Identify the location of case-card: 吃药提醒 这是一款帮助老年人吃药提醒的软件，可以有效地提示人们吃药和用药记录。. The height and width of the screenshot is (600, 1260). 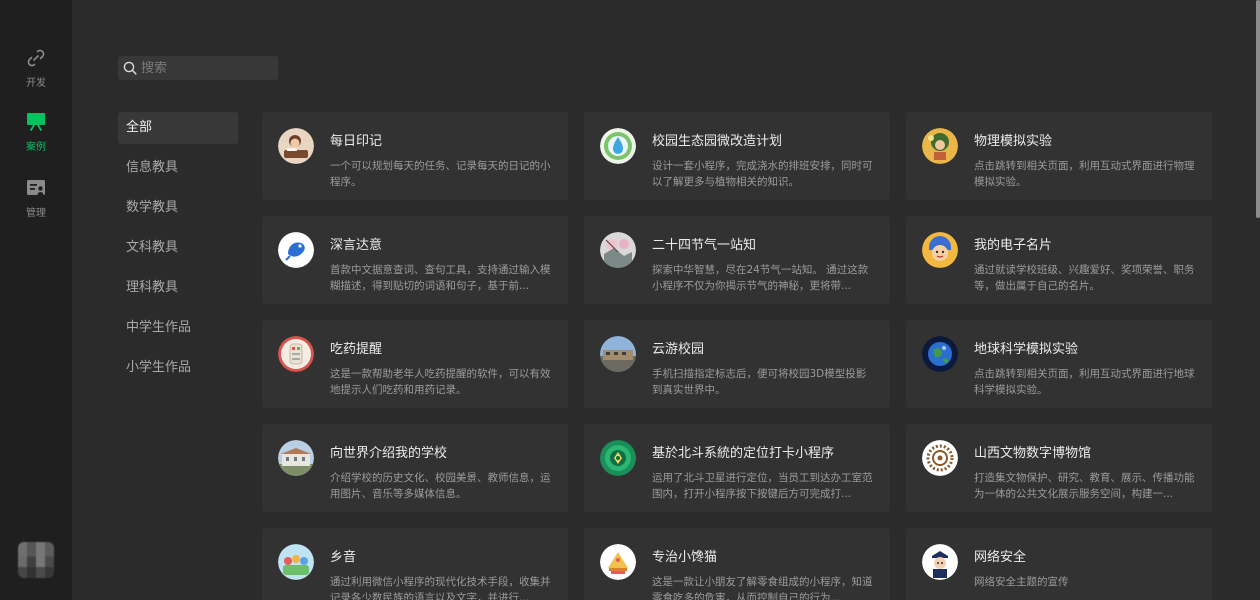
(415, 364).